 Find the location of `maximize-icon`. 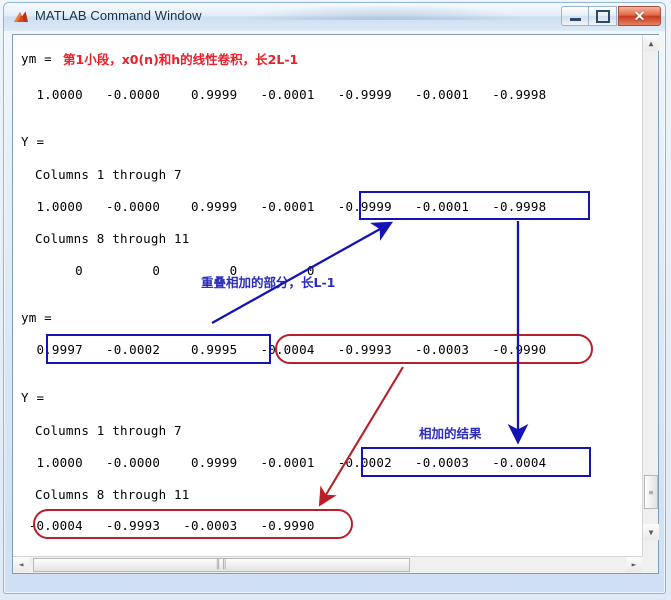

maximize-icon is located at coordinates (602, 16).